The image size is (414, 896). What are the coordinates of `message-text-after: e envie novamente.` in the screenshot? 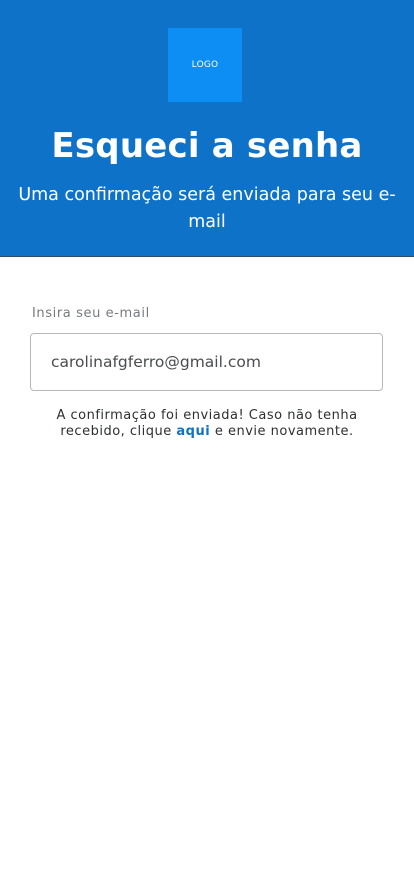 It's located at (282, 431).